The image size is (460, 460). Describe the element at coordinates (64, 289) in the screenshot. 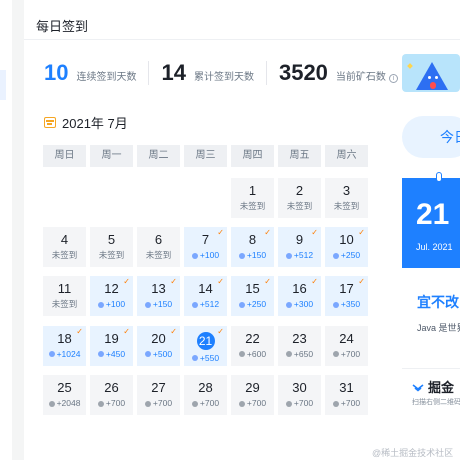

I see `day-number: 11` at that location.